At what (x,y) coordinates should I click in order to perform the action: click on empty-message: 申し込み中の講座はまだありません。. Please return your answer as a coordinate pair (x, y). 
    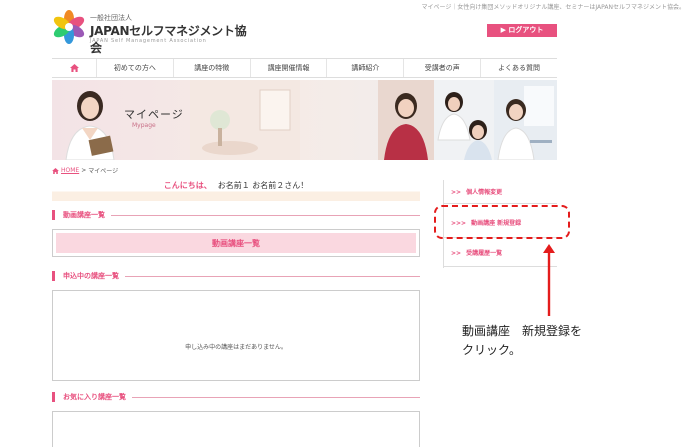
    Looking at the image, I should click on (236, 347).